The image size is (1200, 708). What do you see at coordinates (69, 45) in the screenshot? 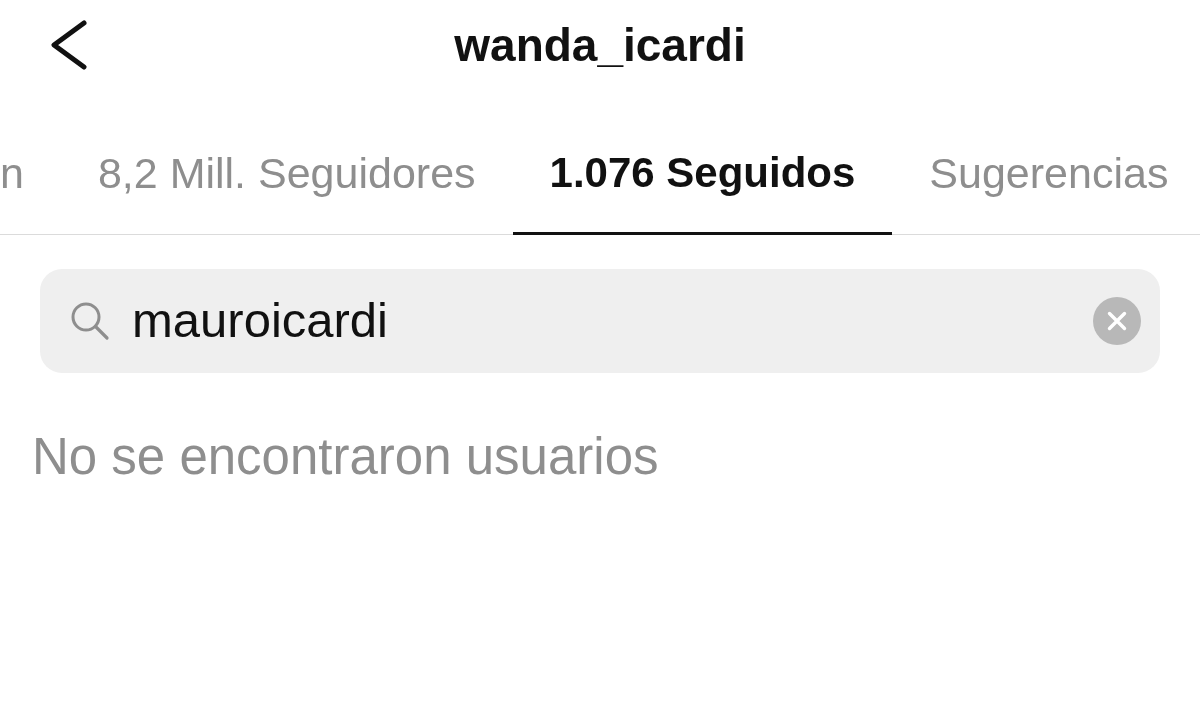
I see `back-icon` at bounding box center [69, 45].